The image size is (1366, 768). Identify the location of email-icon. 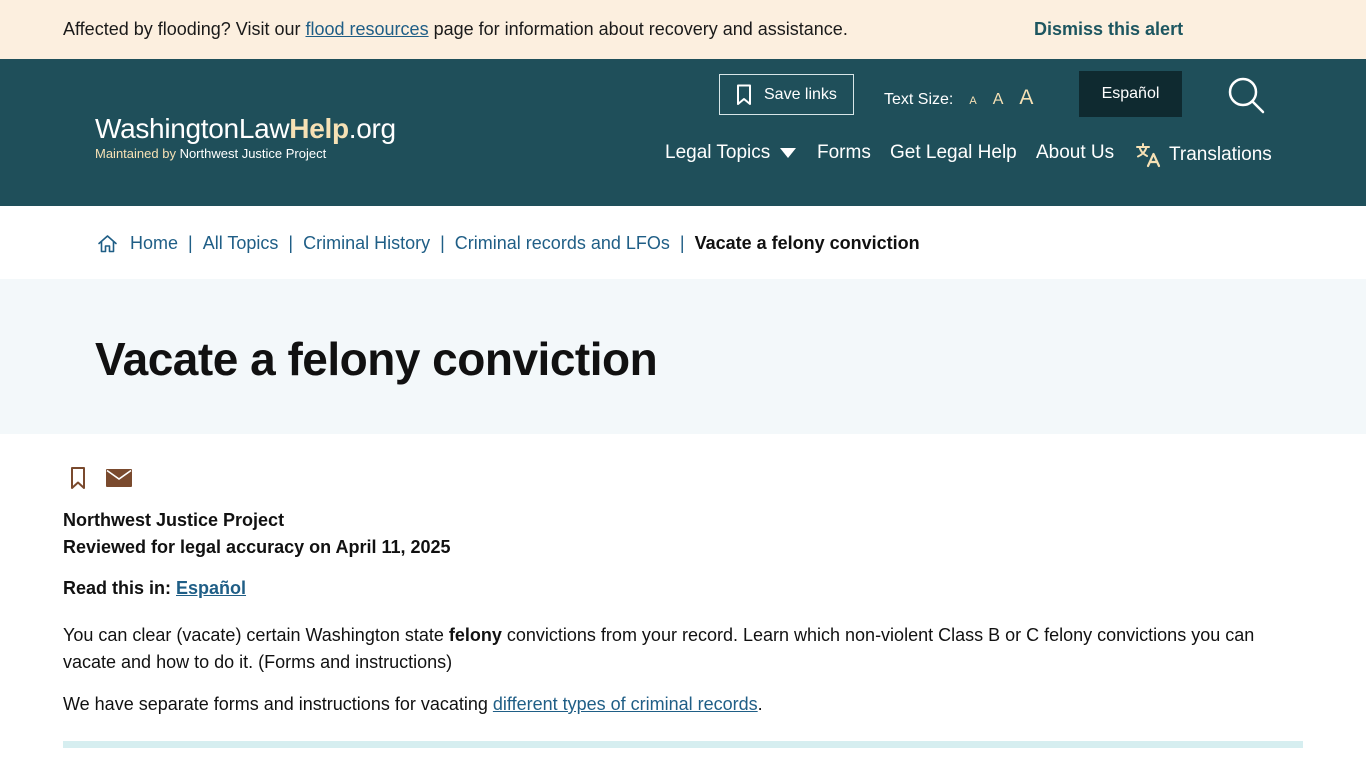
(119, 478).